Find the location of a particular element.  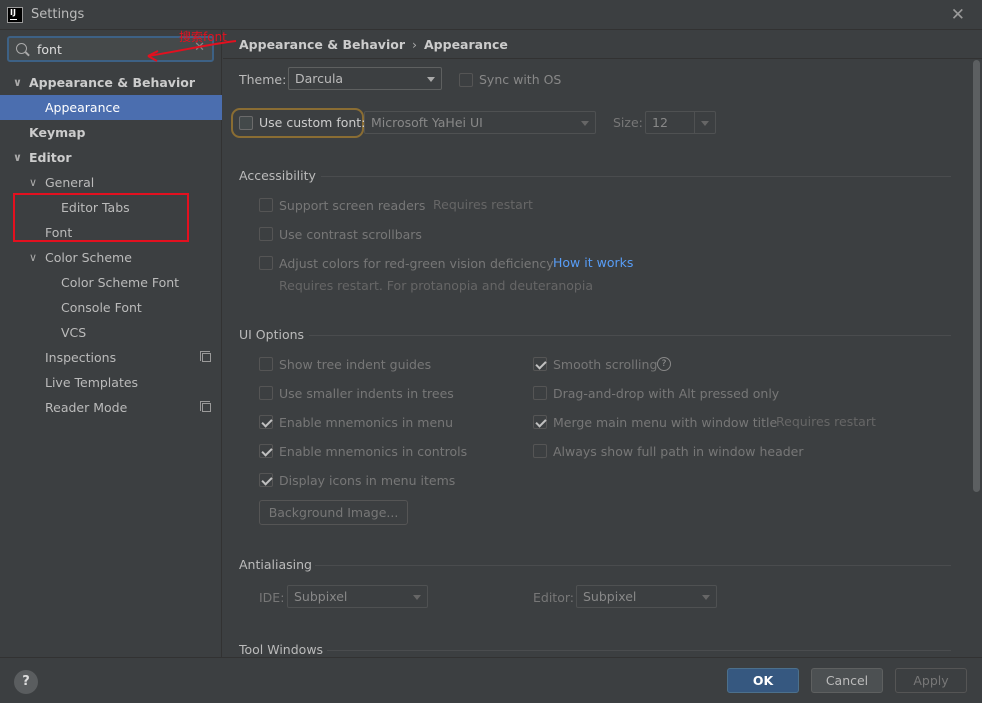

theme-label: Theme: is located at coordinates (263, 79).